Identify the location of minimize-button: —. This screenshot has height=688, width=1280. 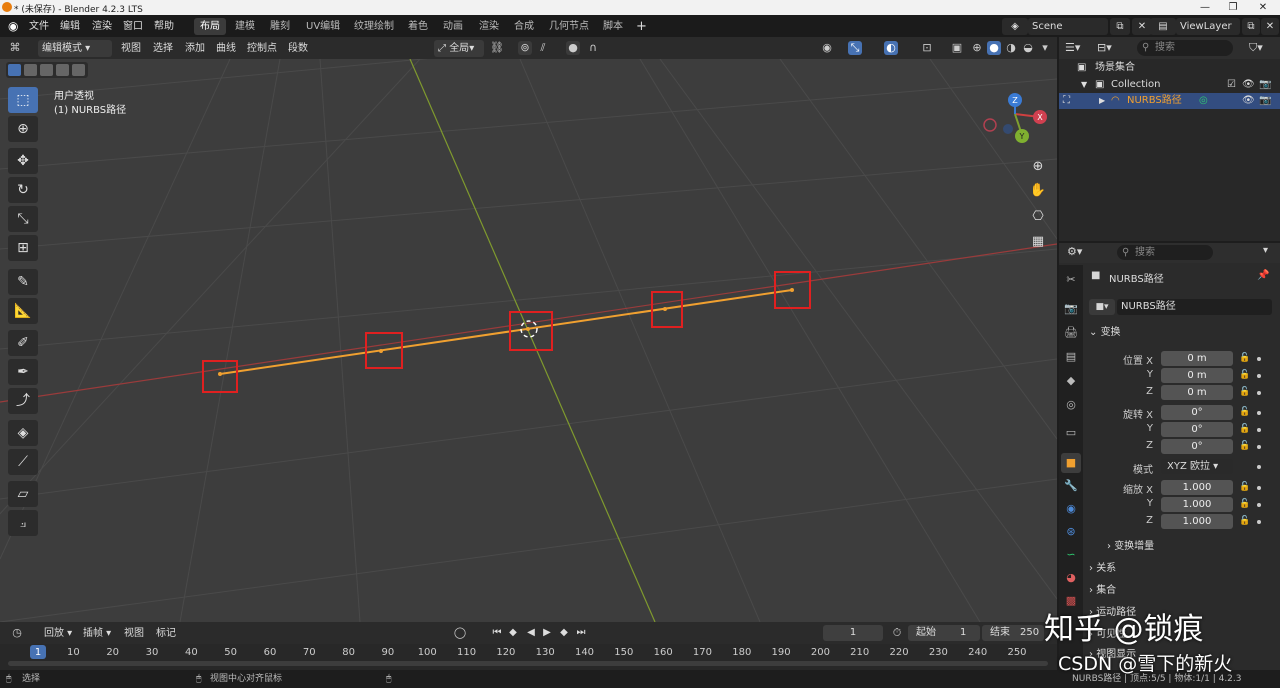
(1205, 7).